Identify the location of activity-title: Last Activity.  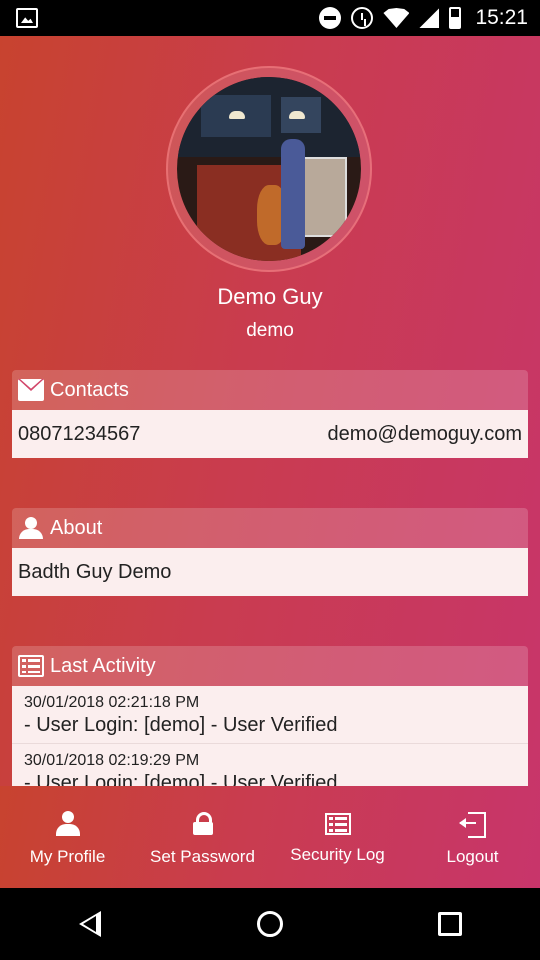
(103, 665).